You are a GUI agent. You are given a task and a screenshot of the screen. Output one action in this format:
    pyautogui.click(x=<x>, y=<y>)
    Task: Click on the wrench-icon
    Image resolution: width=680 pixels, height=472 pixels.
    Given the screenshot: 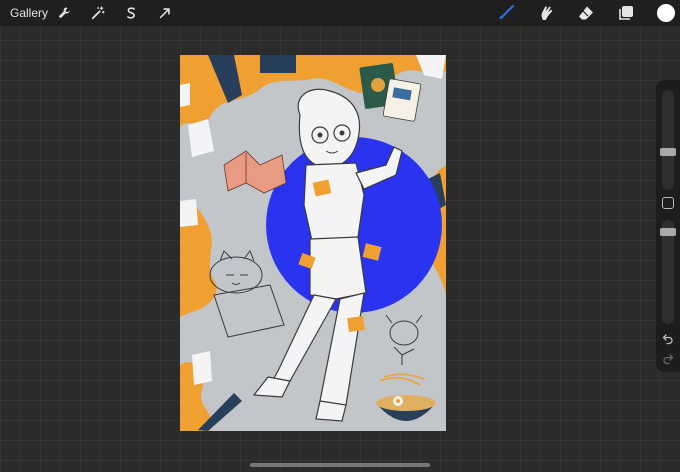 What is the action you would take?
    pyautogui.click(x=64, y=13)
    